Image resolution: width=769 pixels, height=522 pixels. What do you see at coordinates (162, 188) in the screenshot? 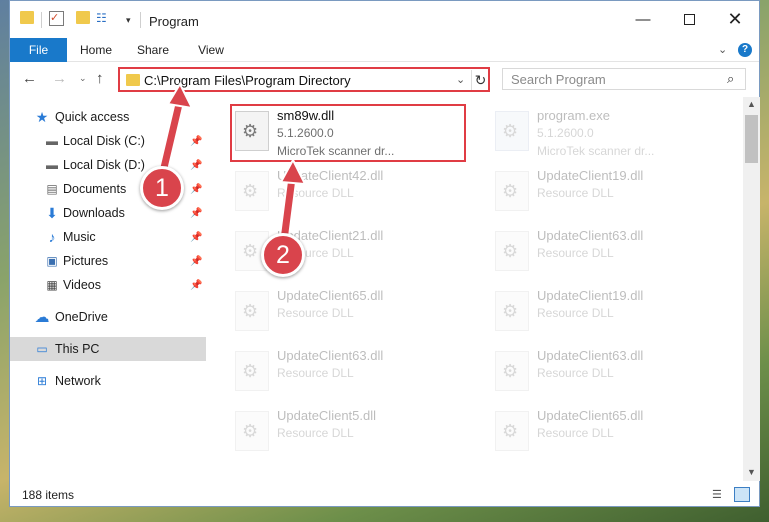
I see `step-1-badge: 1` at bounding box center [162, 188].